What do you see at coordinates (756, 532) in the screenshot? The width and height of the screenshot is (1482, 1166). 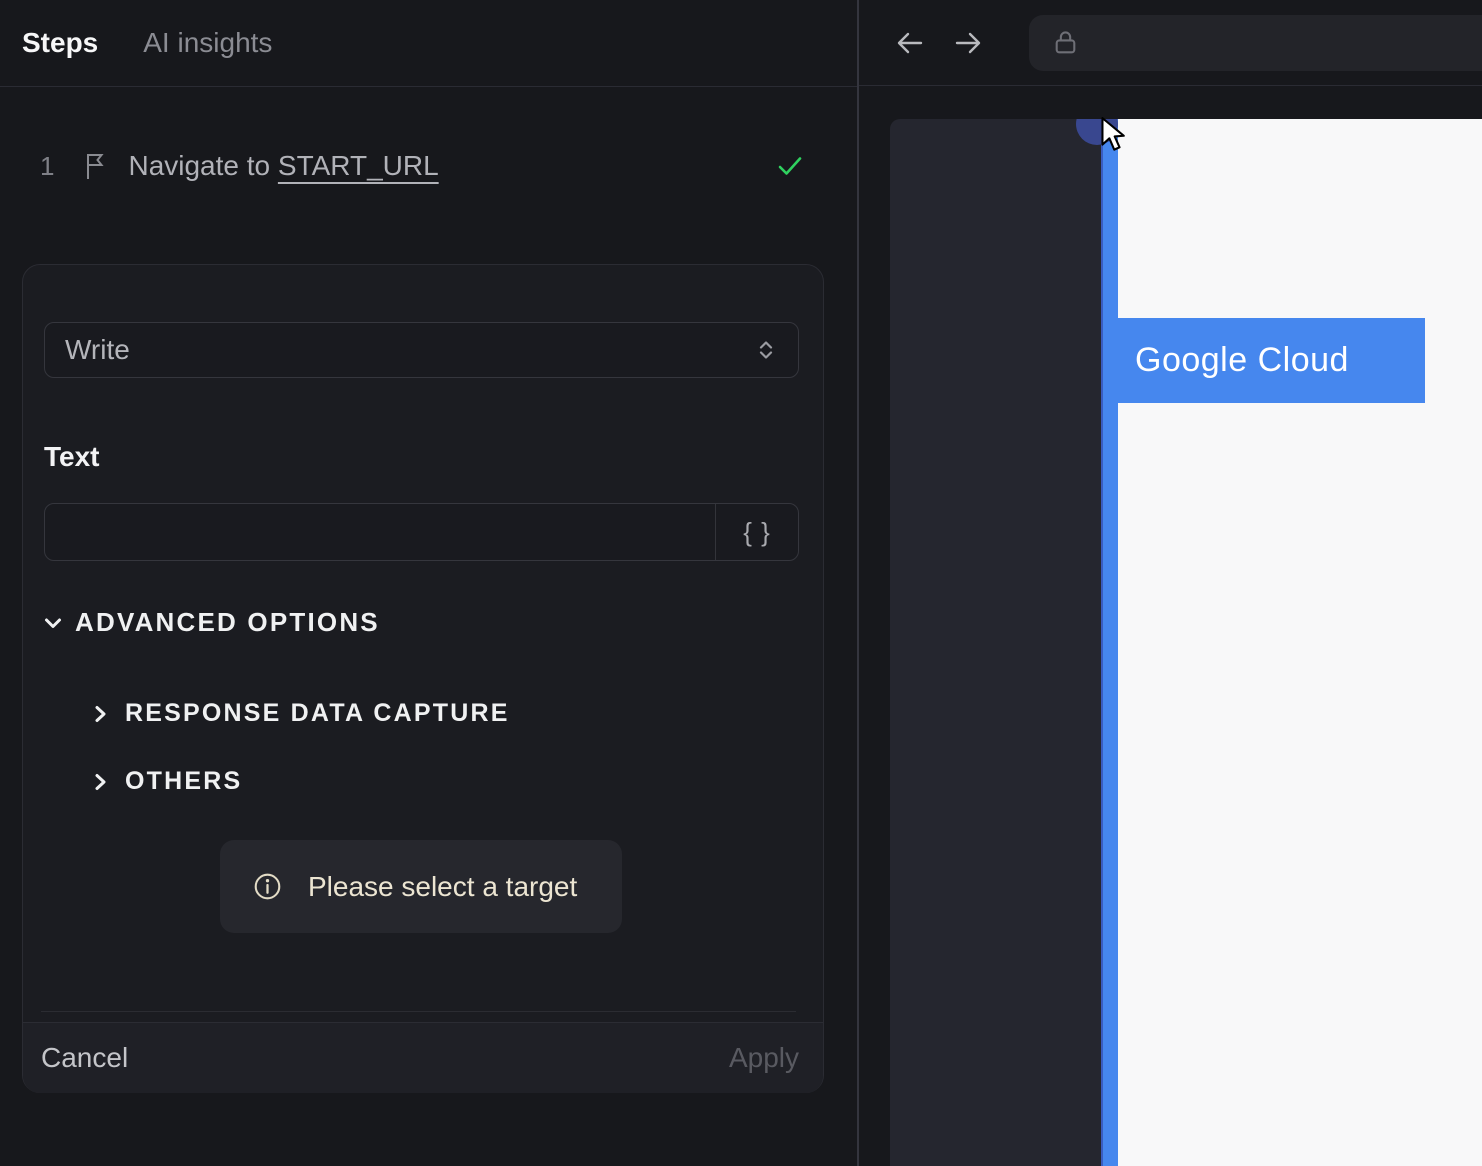 I see `variables-braces-button: { }` at bounding box center [756, 532].